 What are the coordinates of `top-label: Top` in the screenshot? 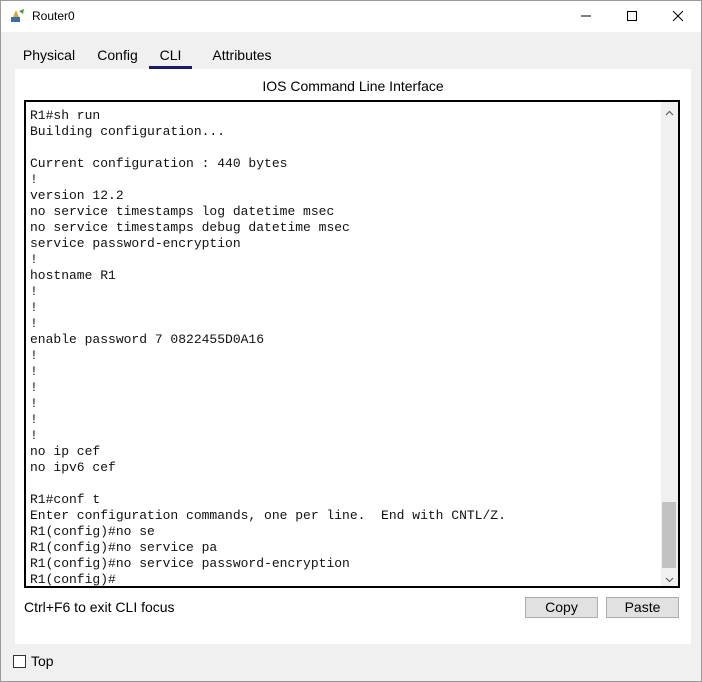 It's located at (42, 661).